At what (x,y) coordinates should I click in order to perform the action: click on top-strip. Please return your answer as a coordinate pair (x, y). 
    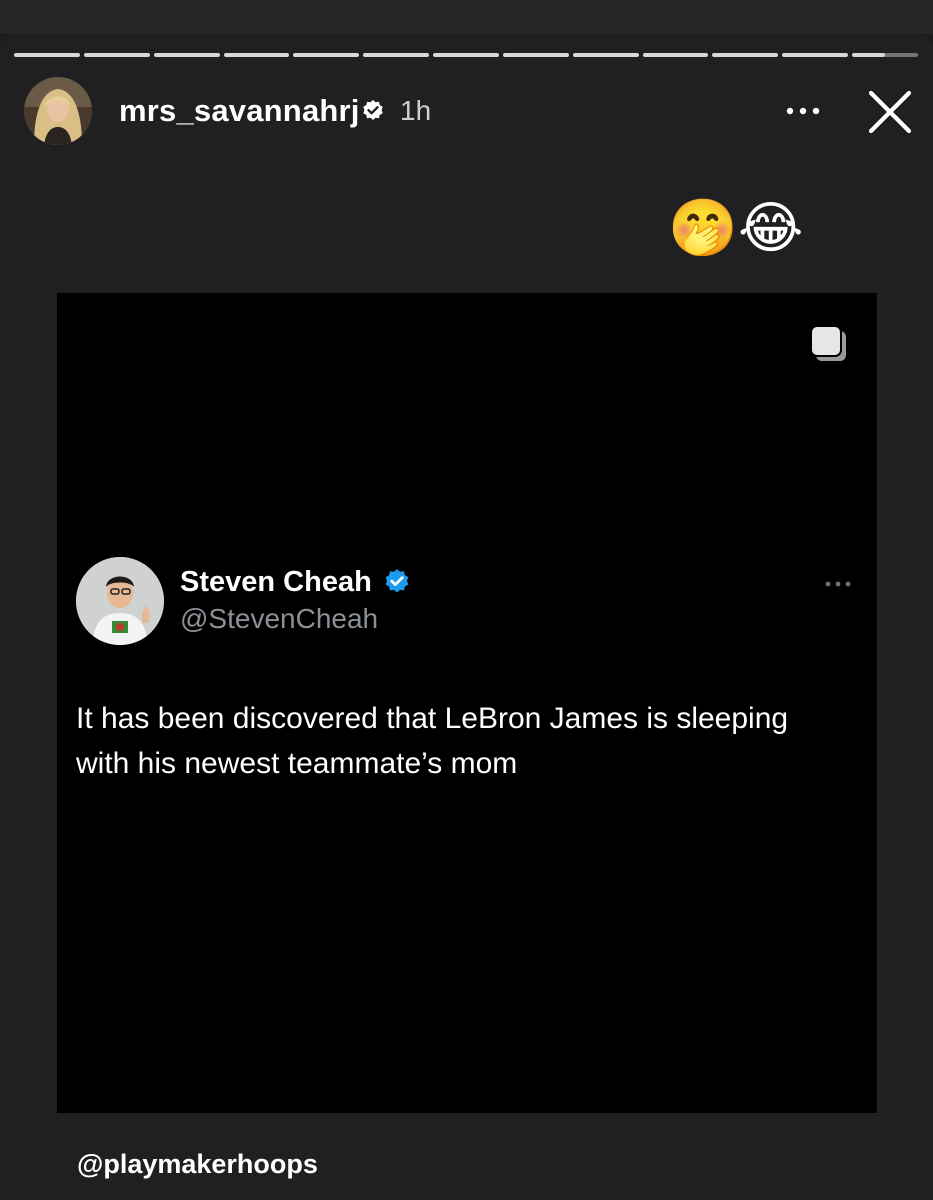
    Looking at the image, I should click on (466, 17).